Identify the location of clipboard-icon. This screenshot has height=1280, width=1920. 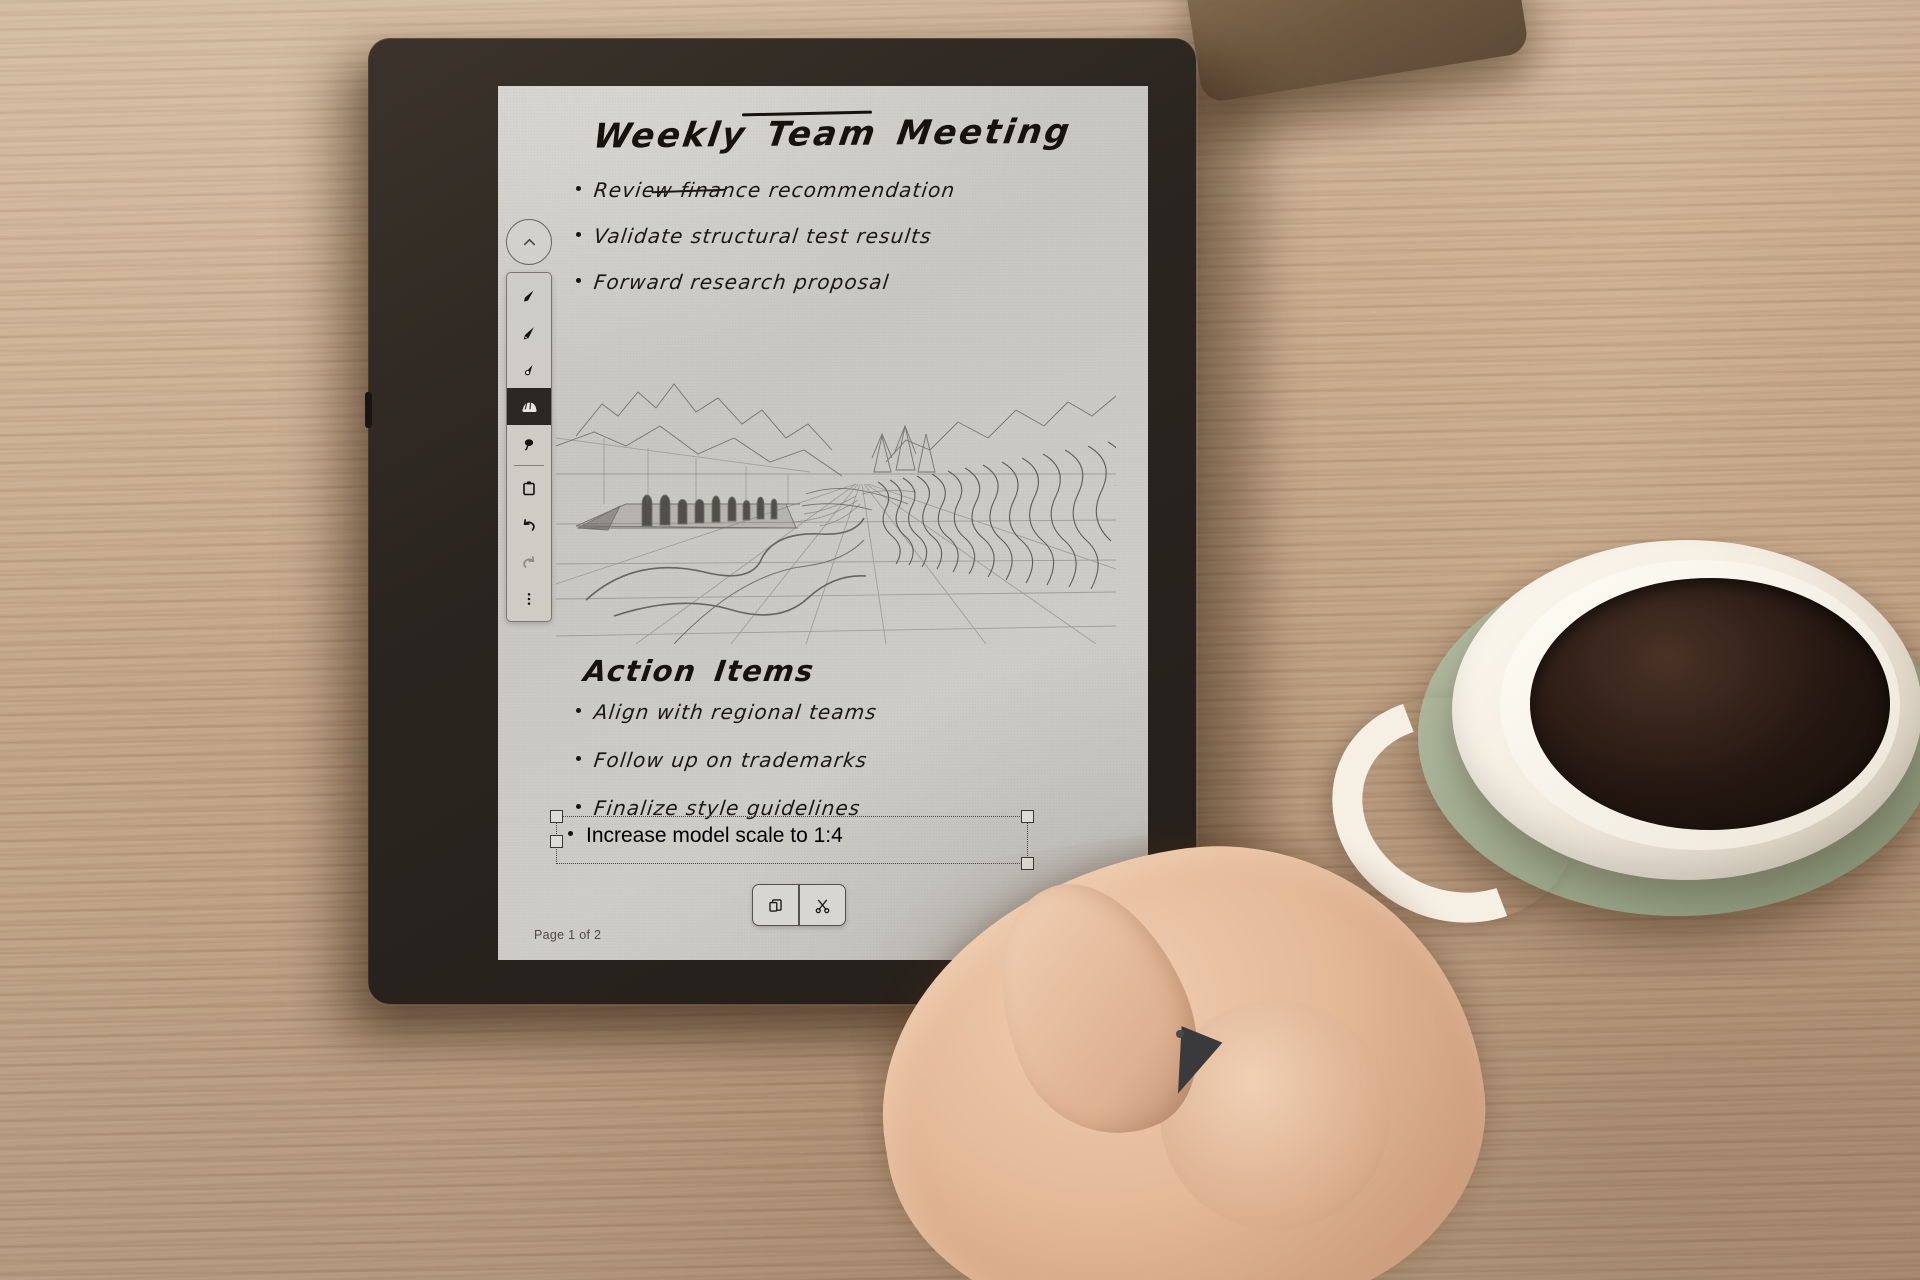
(529, 488).